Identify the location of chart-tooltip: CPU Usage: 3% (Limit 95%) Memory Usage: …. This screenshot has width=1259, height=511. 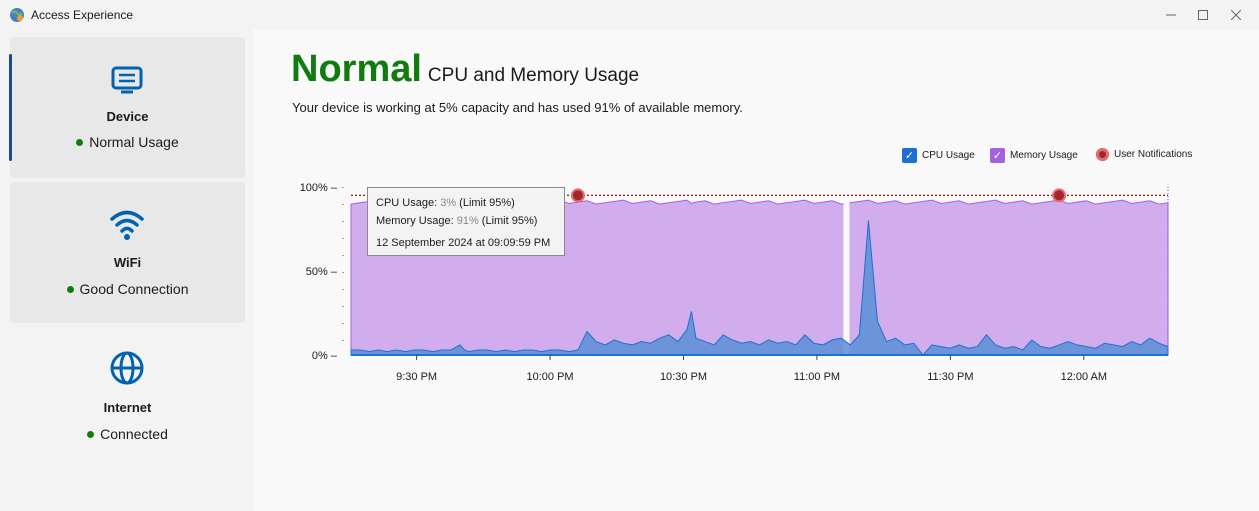
(466, 221).